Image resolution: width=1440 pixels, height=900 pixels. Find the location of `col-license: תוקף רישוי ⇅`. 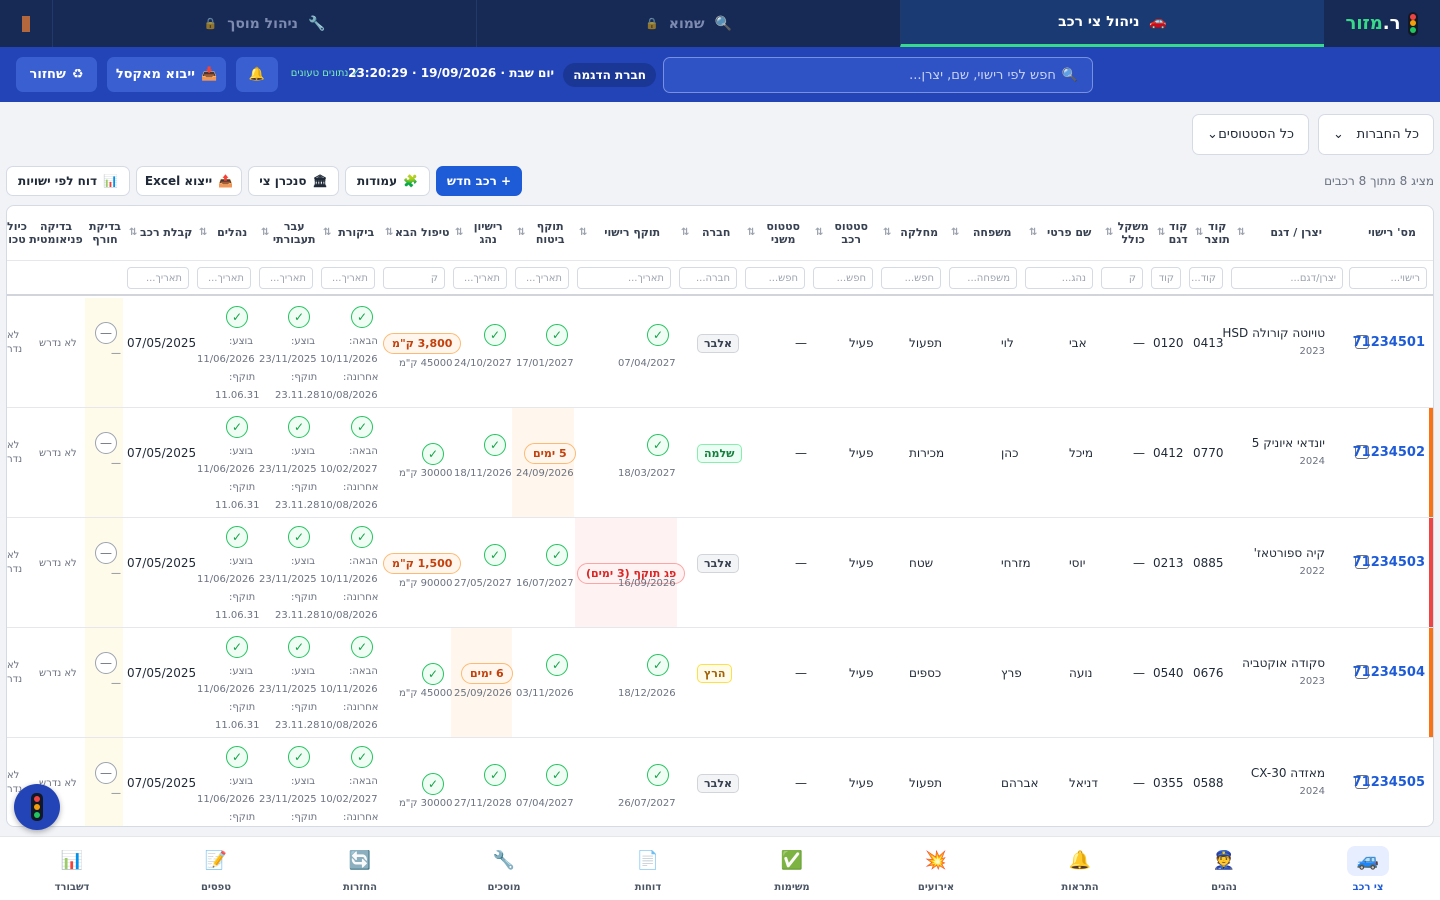

col-license: תוקף רישוי ⇅ is located at coordinates (627, 233).